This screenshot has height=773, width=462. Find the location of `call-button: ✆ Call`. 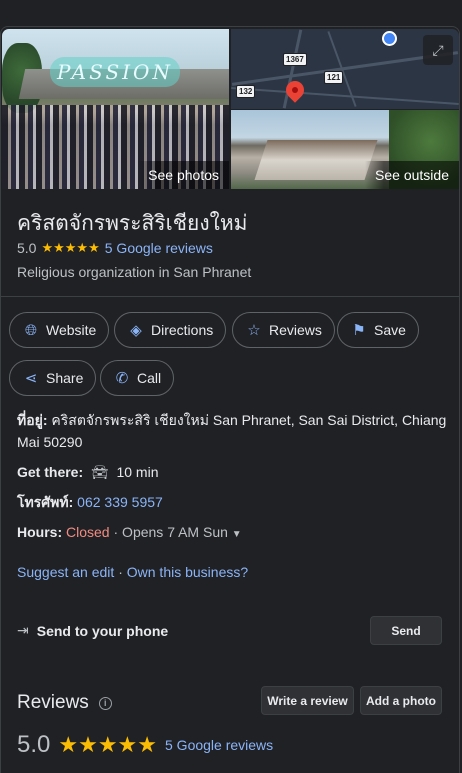

call-button: ✆ Call is located at coordinates (137, 378).